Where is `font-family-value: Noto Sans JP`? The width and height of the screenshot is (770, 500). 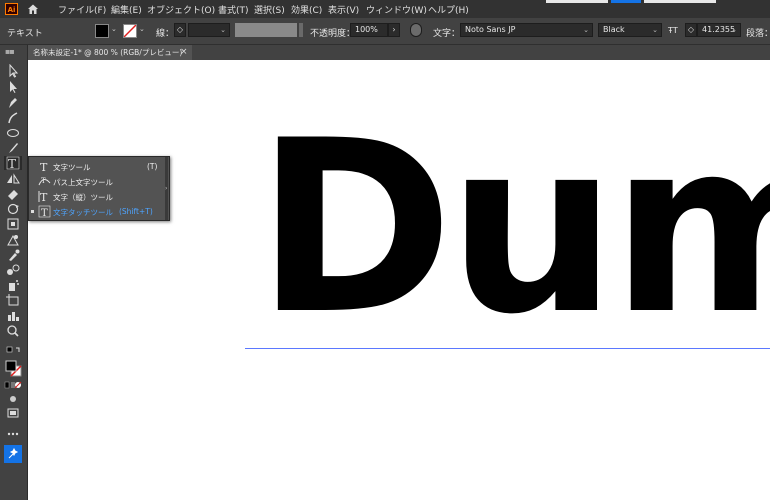
font-family-value: Noto Sans JP is located at coordinates (490, 29).